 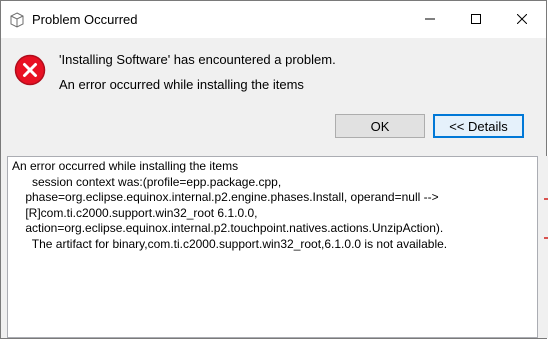 What do you see at coordinates (17, 20) in the screenshot?
I see `app-icon` at bounding box center [17, 20].